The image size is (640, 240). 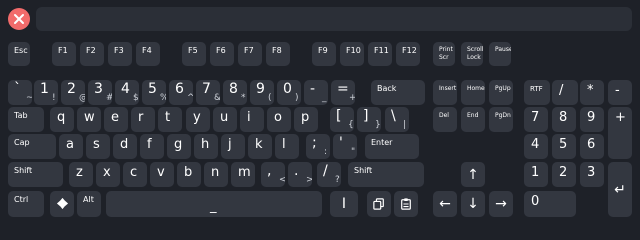 I want to click on key-m: m, so click(x=243, y=174).